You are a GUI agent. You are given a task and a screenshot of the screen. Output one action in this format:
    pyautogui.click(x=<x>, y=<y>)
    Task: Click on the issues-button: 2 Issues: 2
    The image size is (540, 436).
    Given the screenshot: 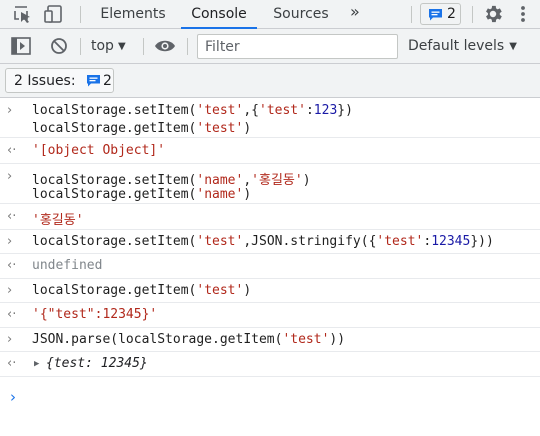 What is the action you would take?
    pyautogui.click(x=59, y=80)
    